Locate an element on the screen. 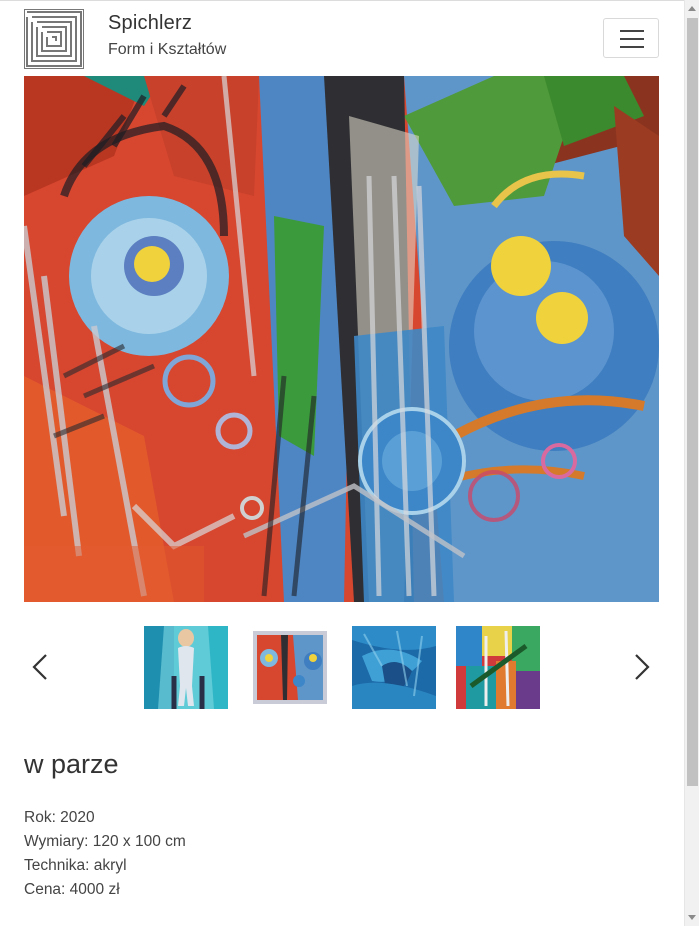 This screenshot has width=699, height=926. labyrinth-logo-icon is located at coordinates (54, 39).